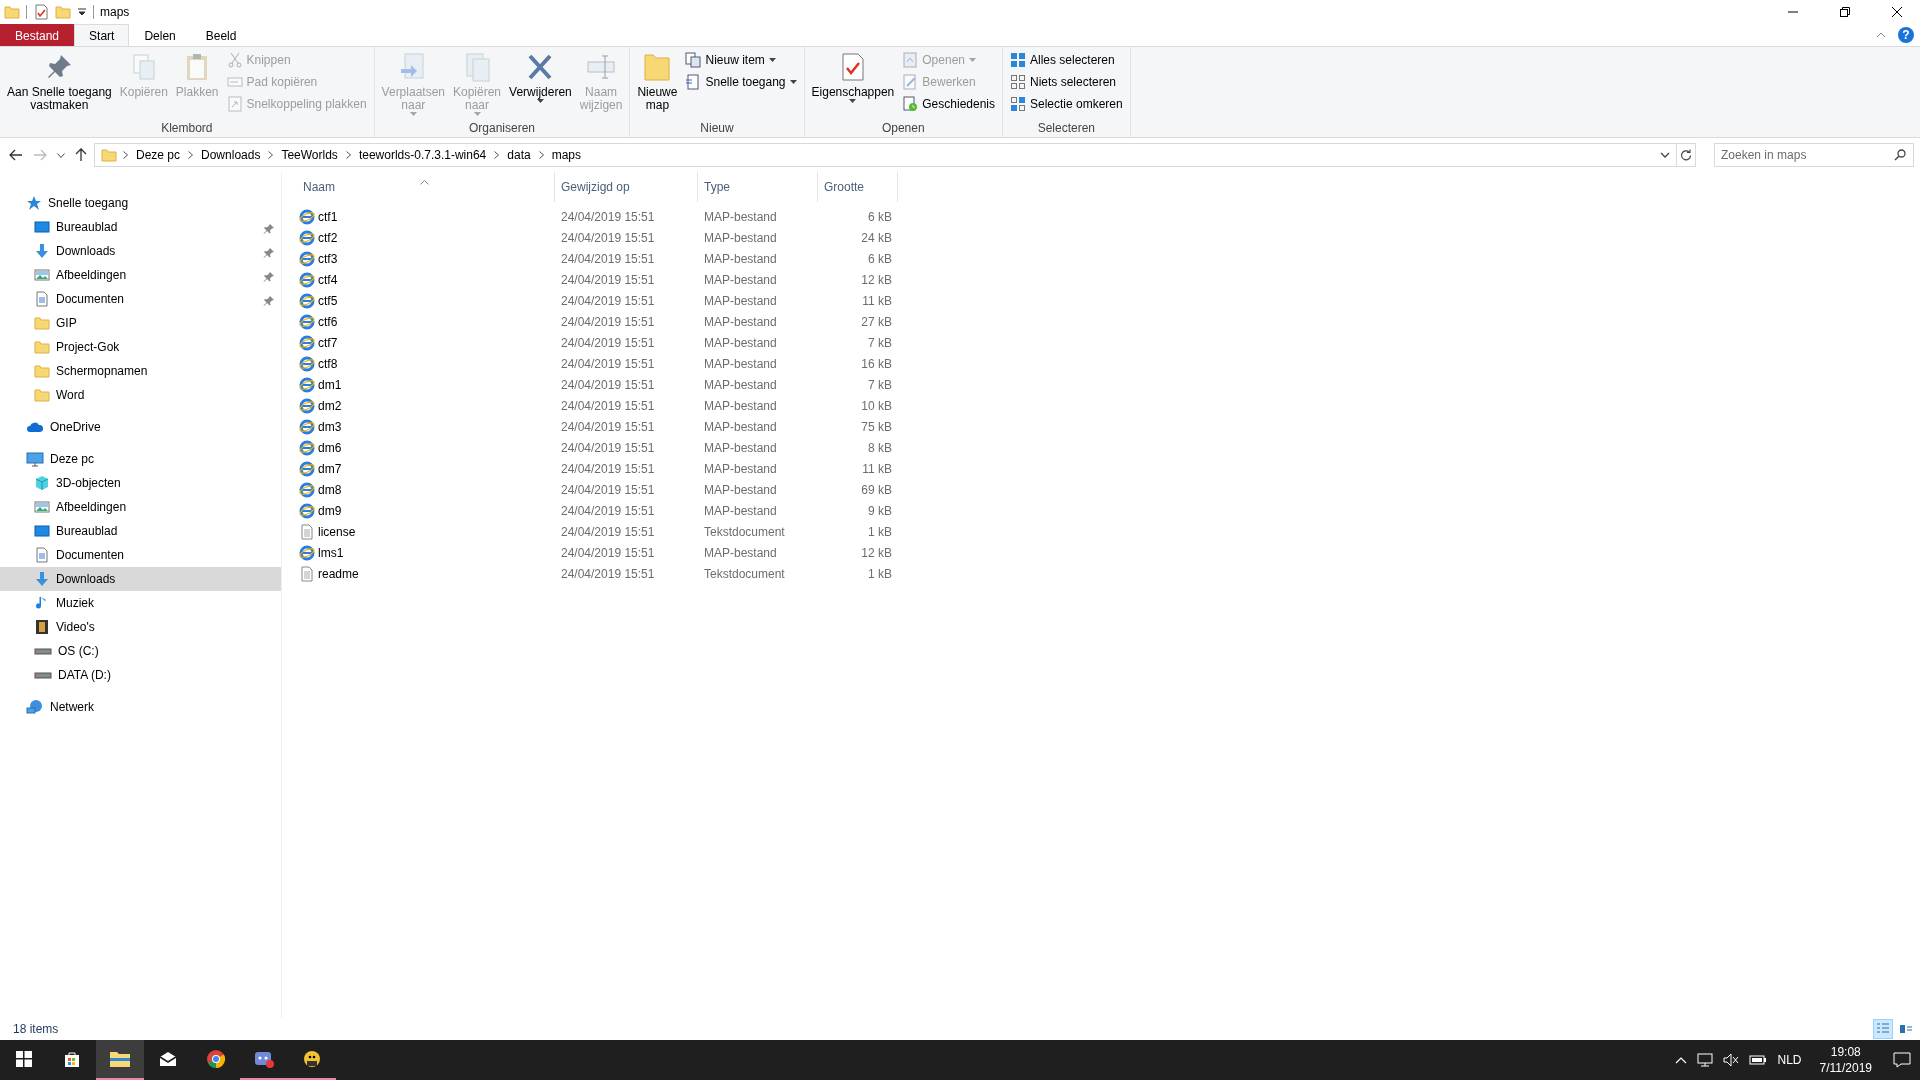  Describe the element at coordinates (231, 155) in the screenshot. I see `breadcrumb: Downloads` at that location.